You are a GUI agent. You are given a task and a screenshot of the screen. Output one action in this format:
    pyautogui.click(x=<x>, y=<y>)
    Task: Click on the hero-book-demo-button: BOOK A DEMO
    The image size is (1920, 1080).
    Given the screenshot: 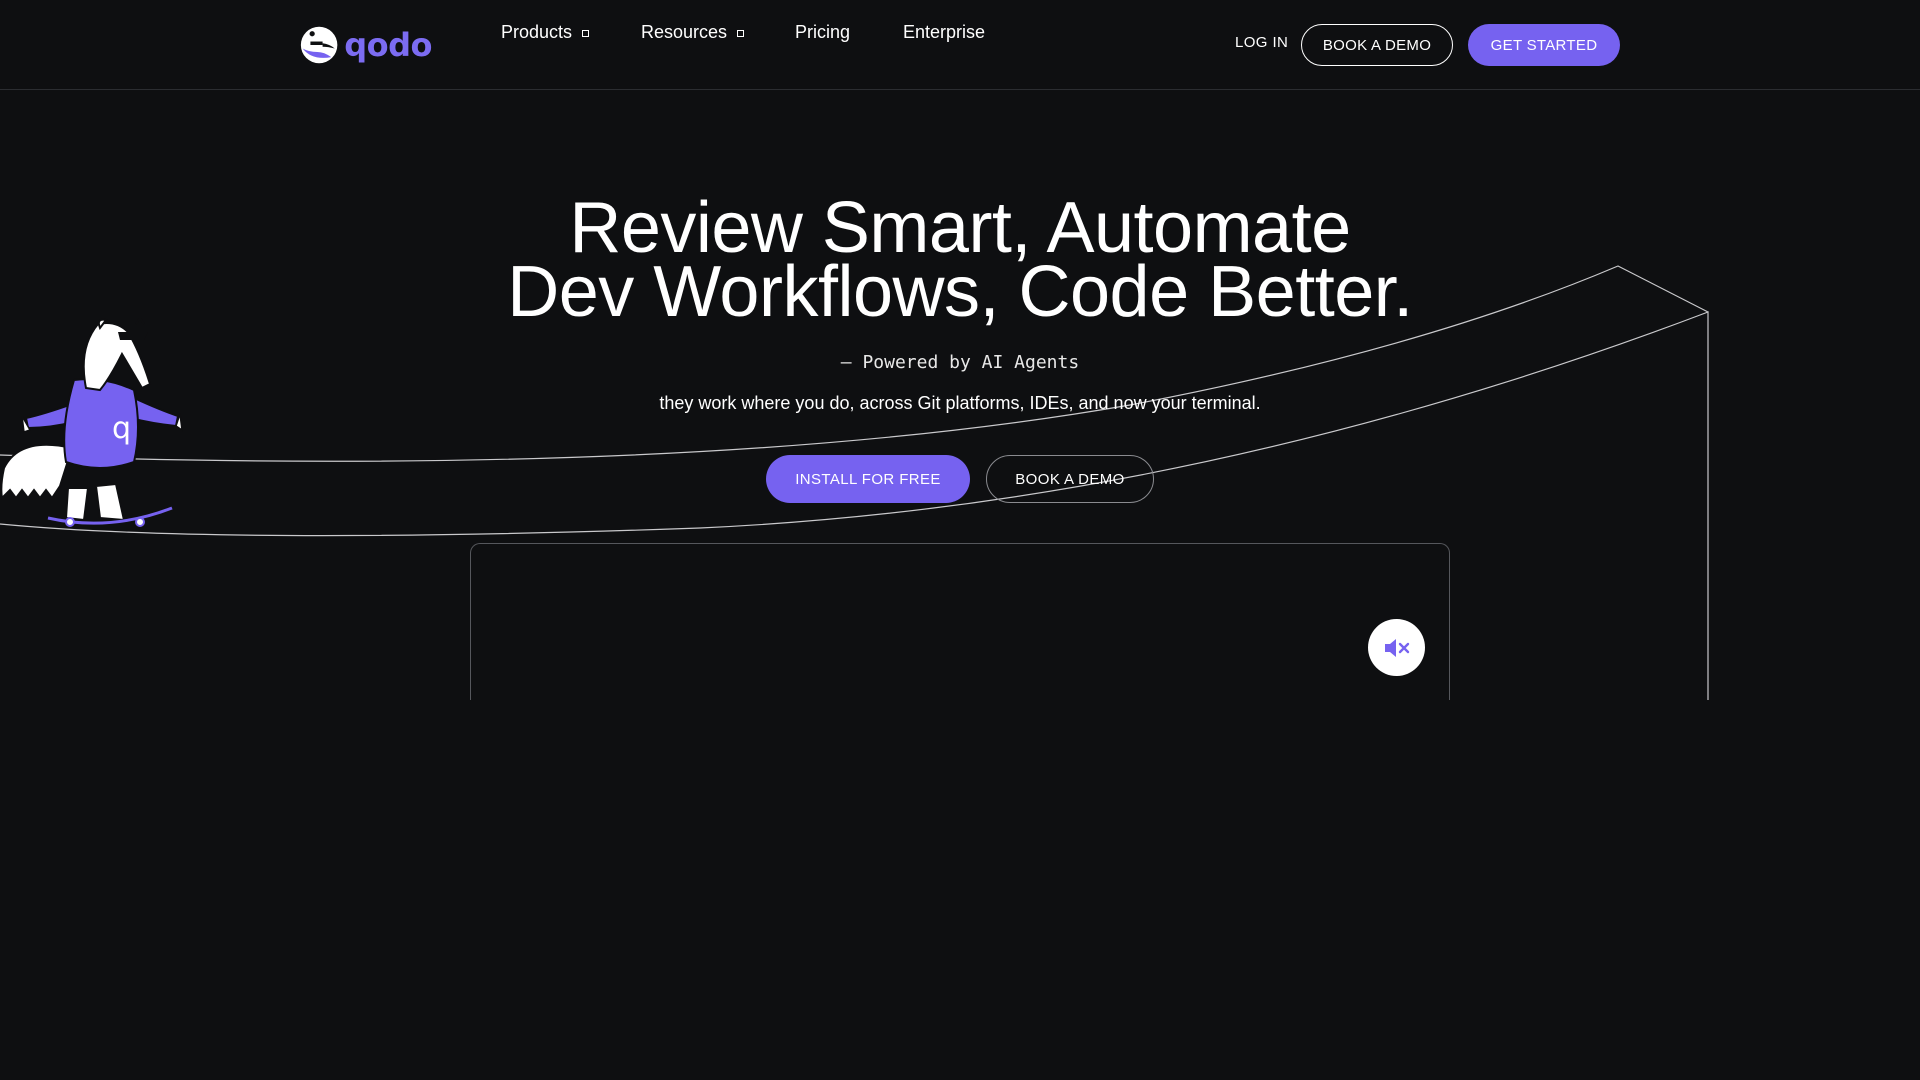 What is the action you would take?
    pyautogui.click(x=1070, y=479)
    